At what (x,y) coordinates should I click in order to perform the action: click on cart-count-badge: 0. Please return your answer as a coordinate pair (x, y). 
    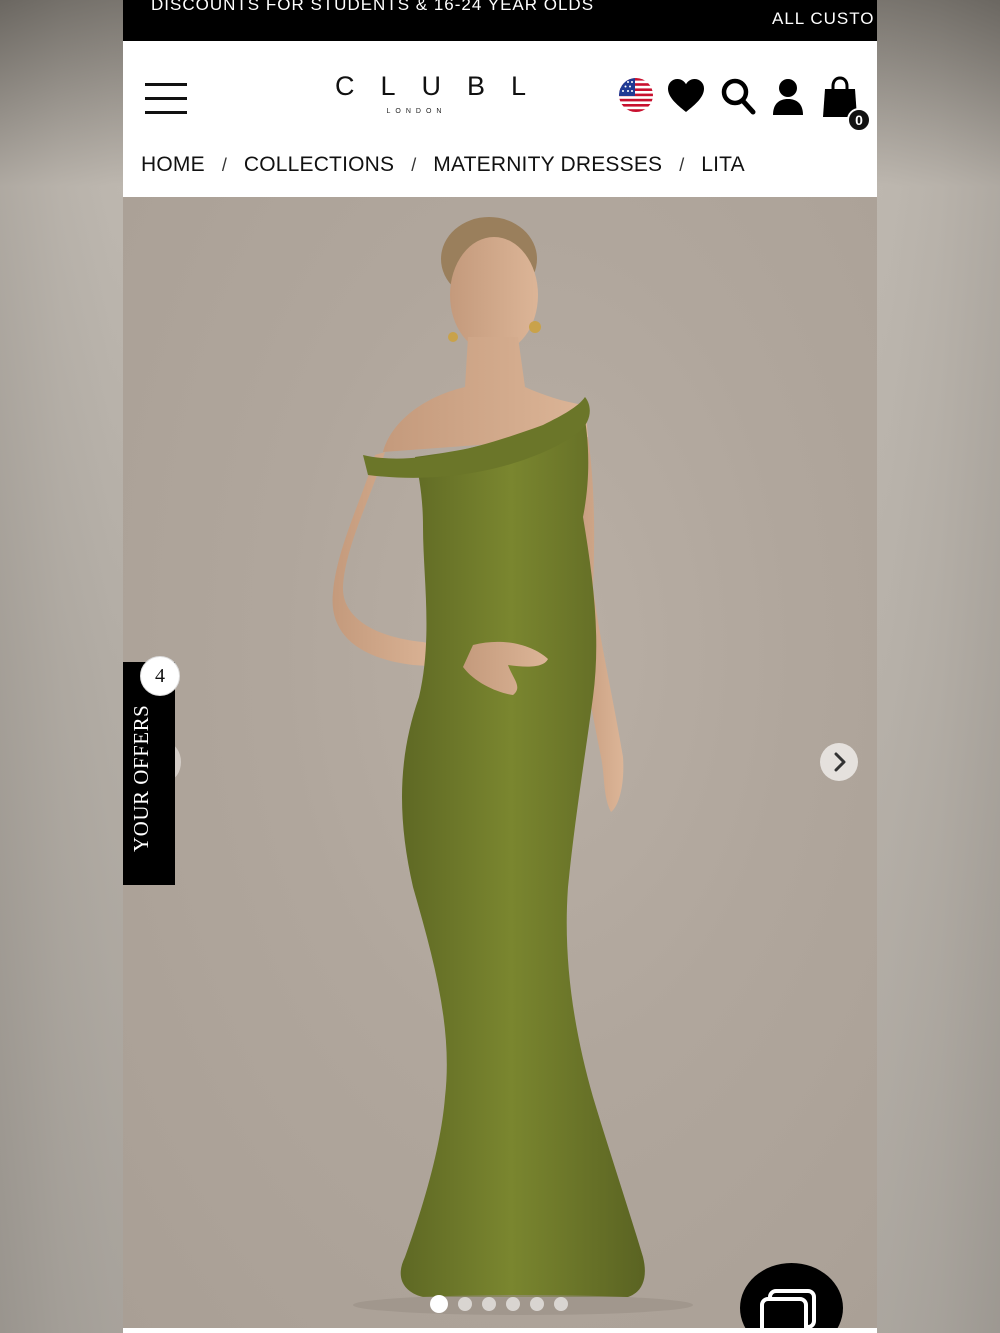
    Looking at the image, I should click on (859, 120).